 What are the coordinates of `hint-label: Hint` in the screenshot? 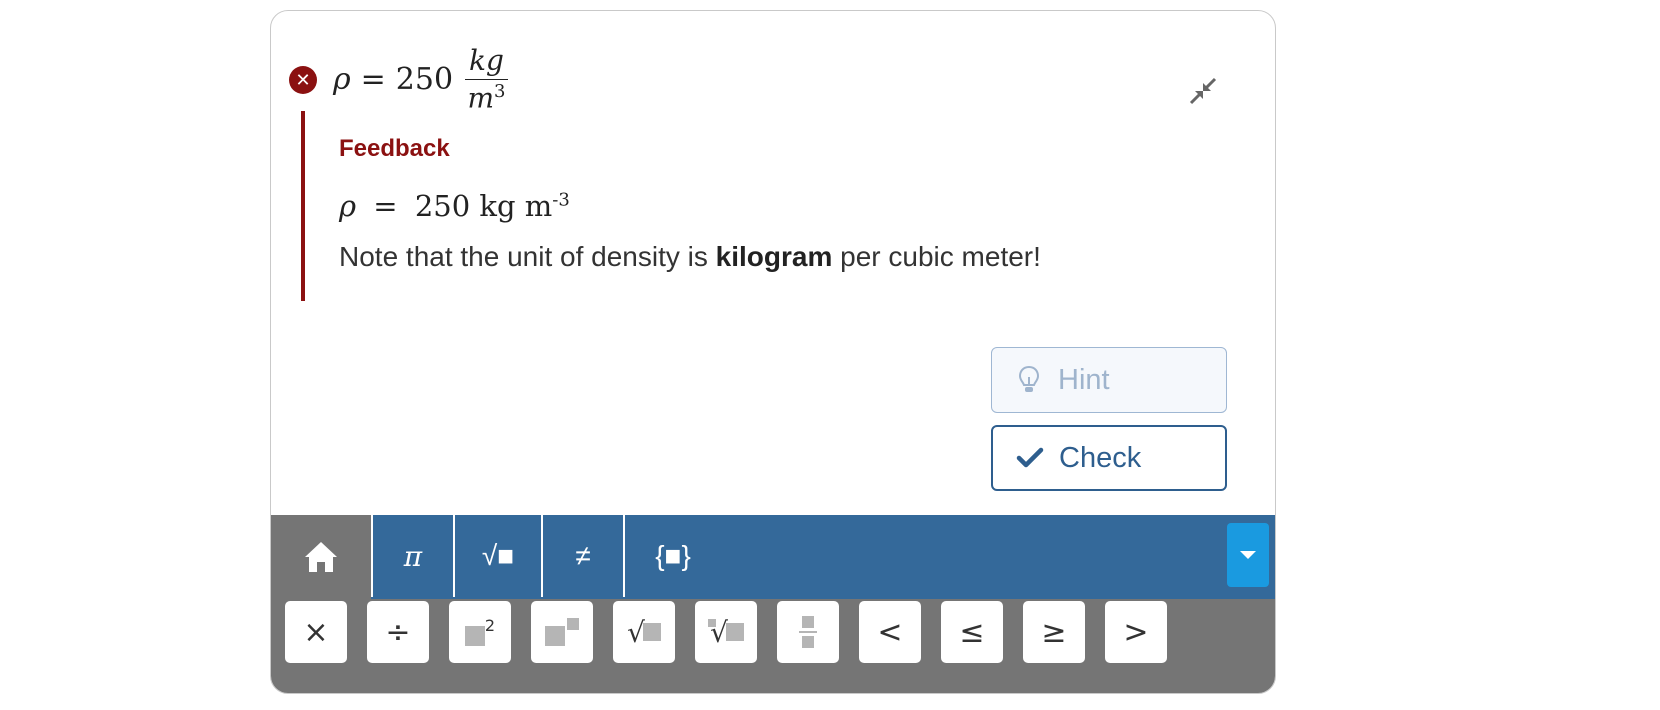 It's located at (1084, 379).